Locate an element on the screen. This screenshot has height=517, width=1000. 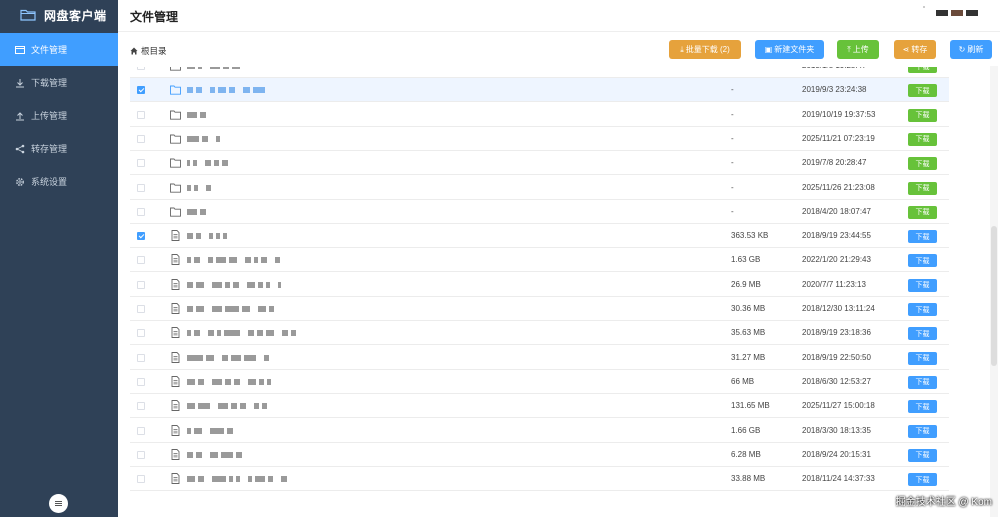
scrollbar is located at coordinates (994, 291).